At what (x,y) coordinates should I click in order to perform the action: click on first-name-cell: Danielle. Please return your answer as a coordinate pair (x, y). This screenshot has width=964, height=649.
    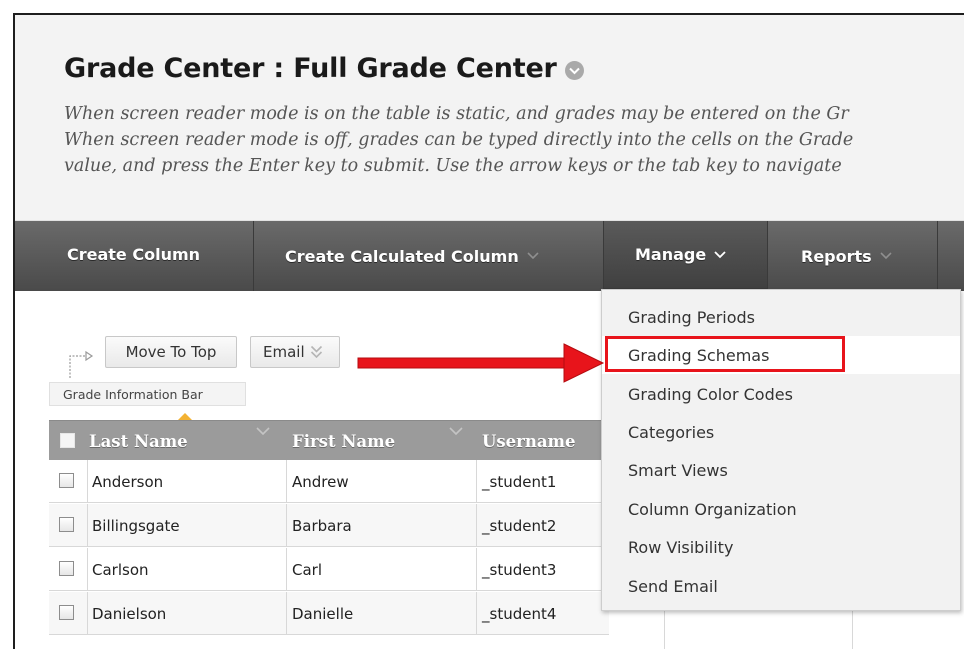
    Looking at the image, I should click on (323, 613).